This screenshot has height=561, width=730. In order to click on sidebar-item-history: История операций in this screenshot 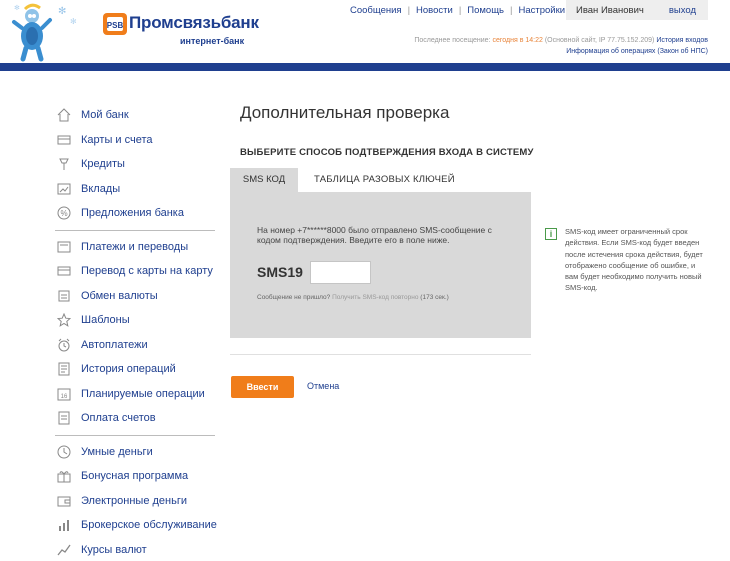, I will do `click(136, 369)`.